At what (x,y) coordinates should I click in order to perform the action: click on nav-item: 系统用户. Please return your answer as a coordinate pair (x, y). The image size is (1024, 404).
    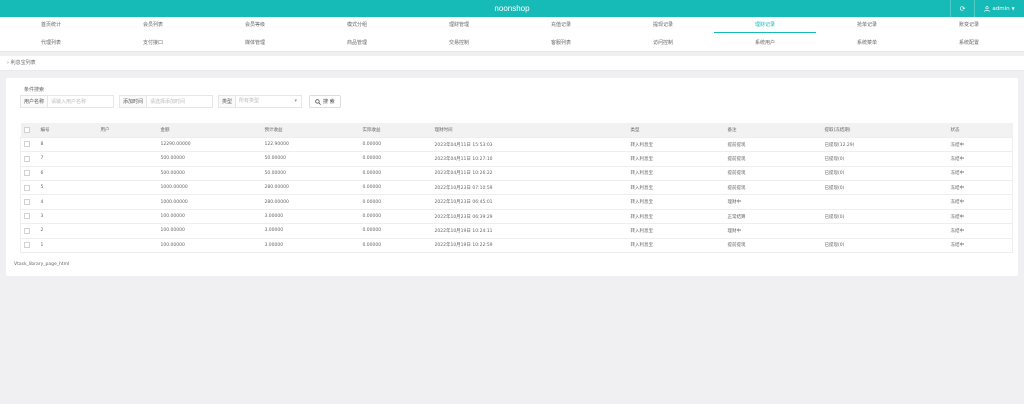
    Looking at the image, I should click on (765, 43).